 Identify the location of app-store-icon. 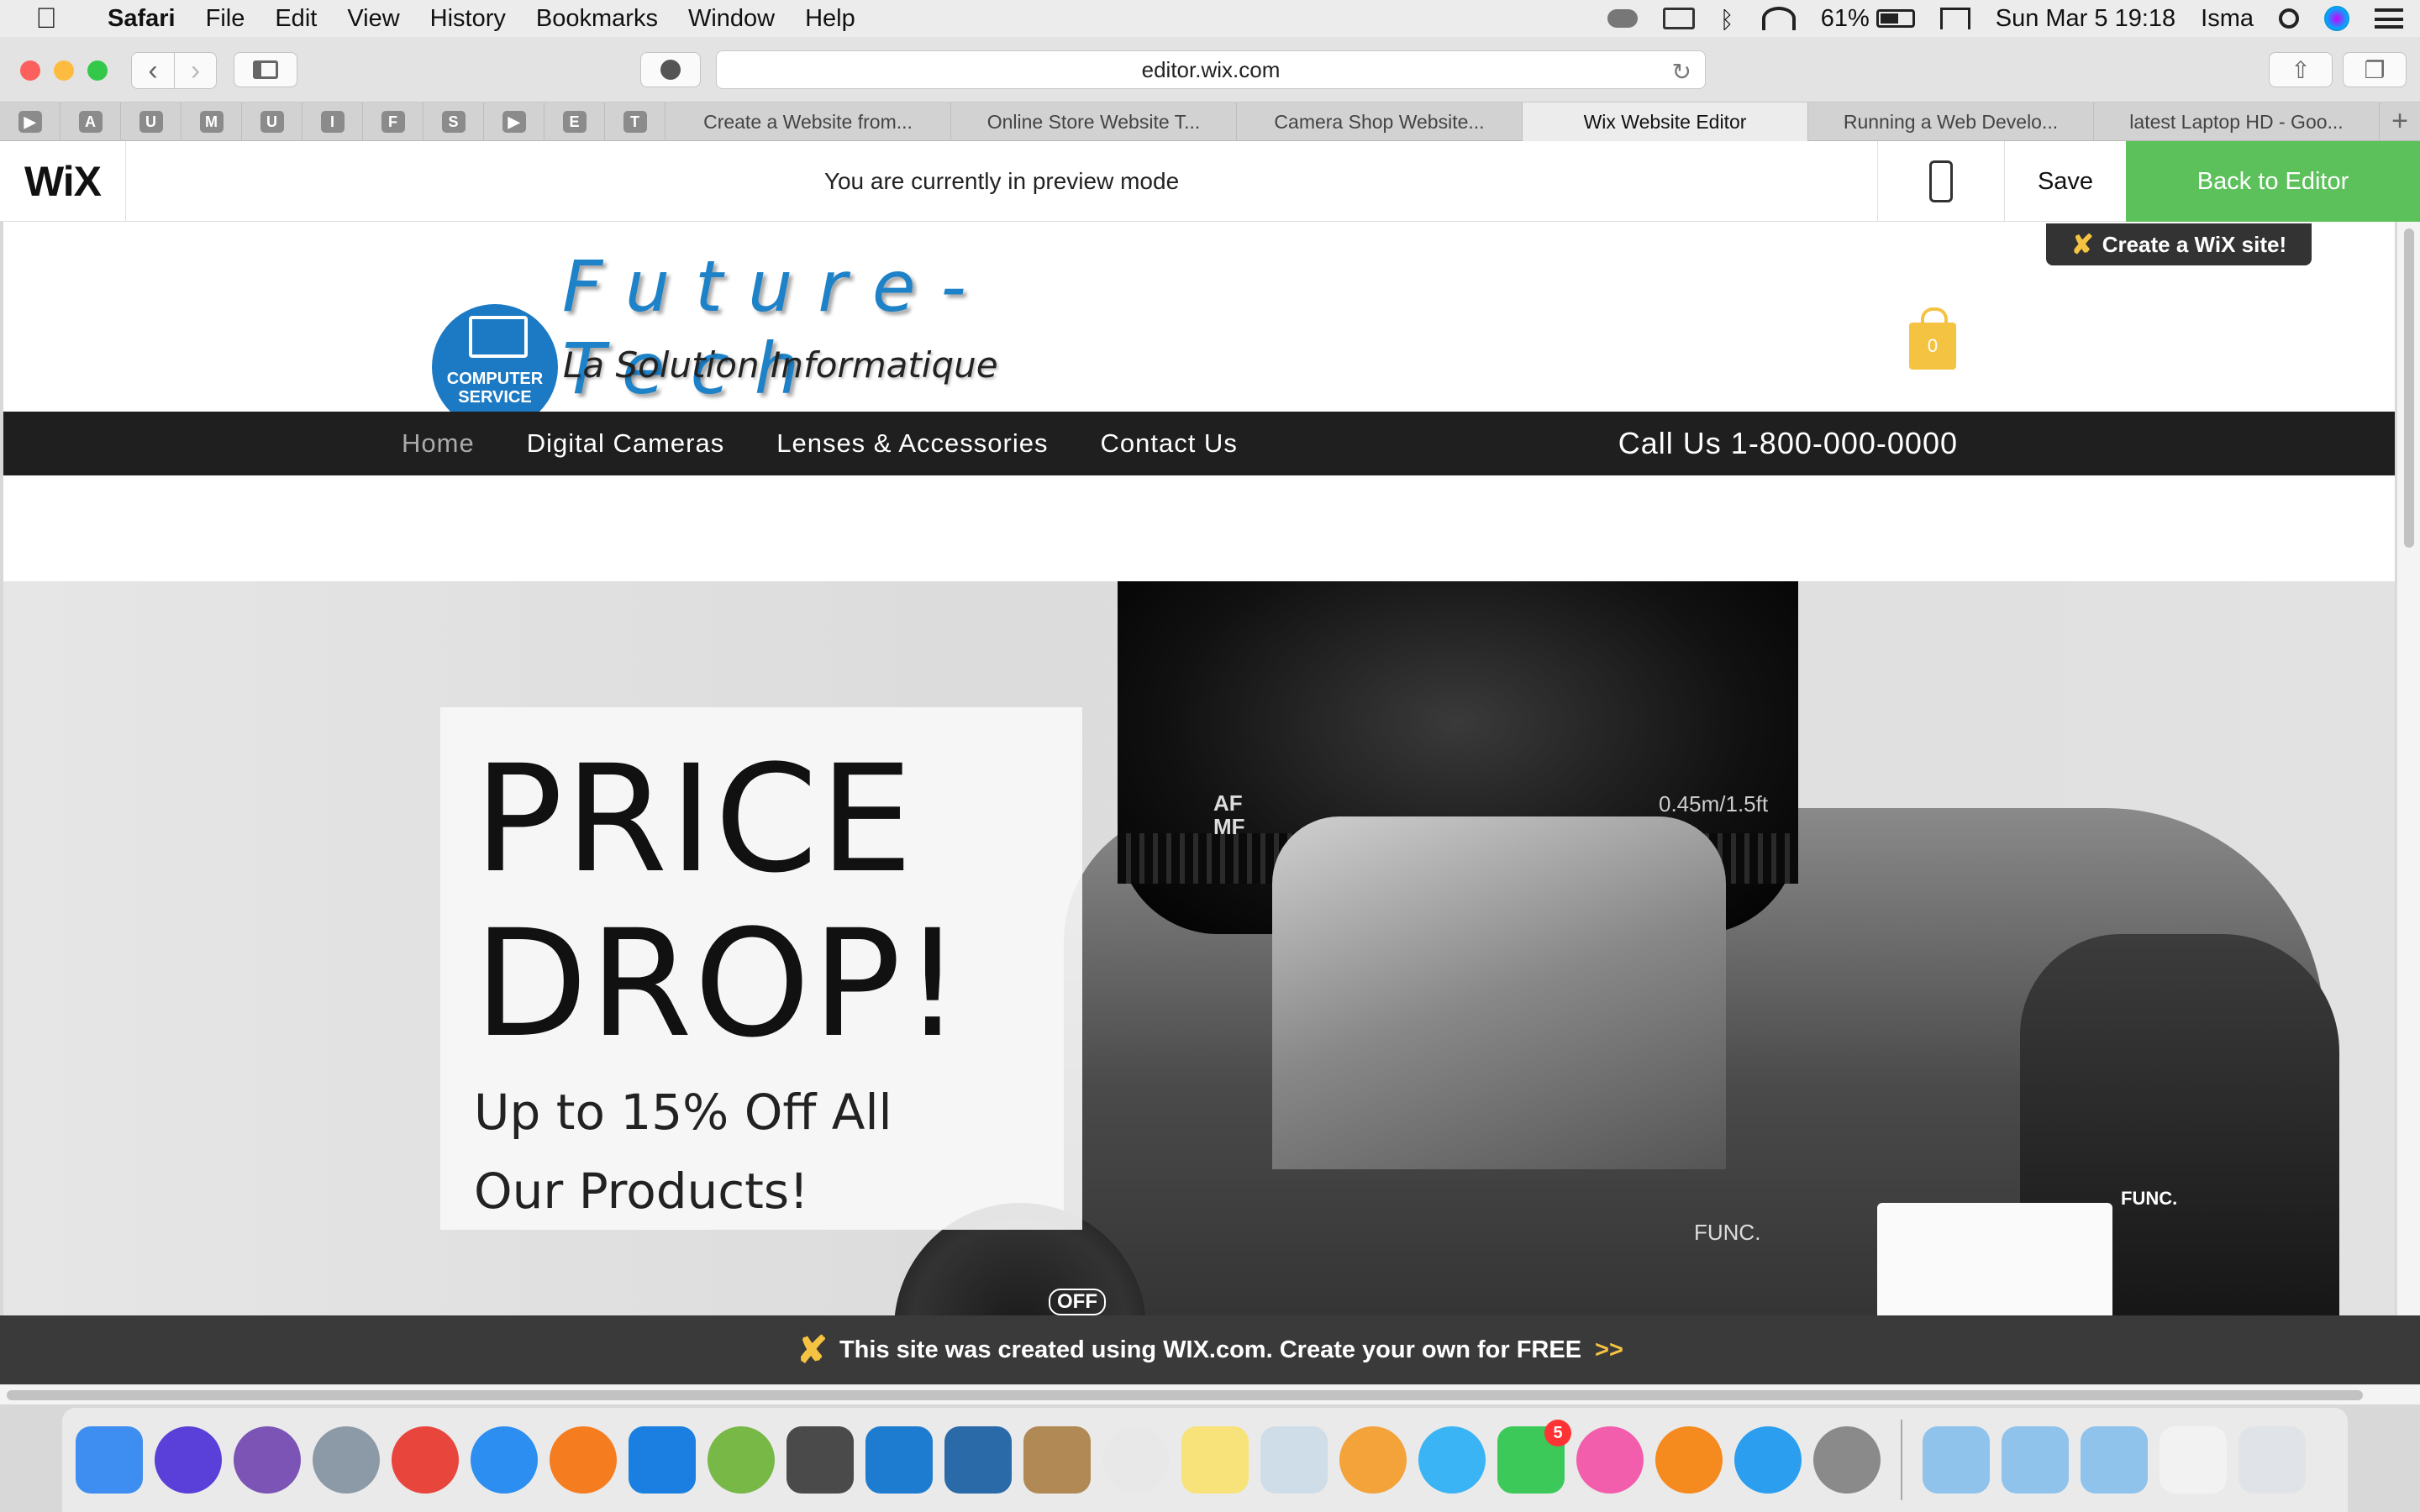
(1768, 1460).